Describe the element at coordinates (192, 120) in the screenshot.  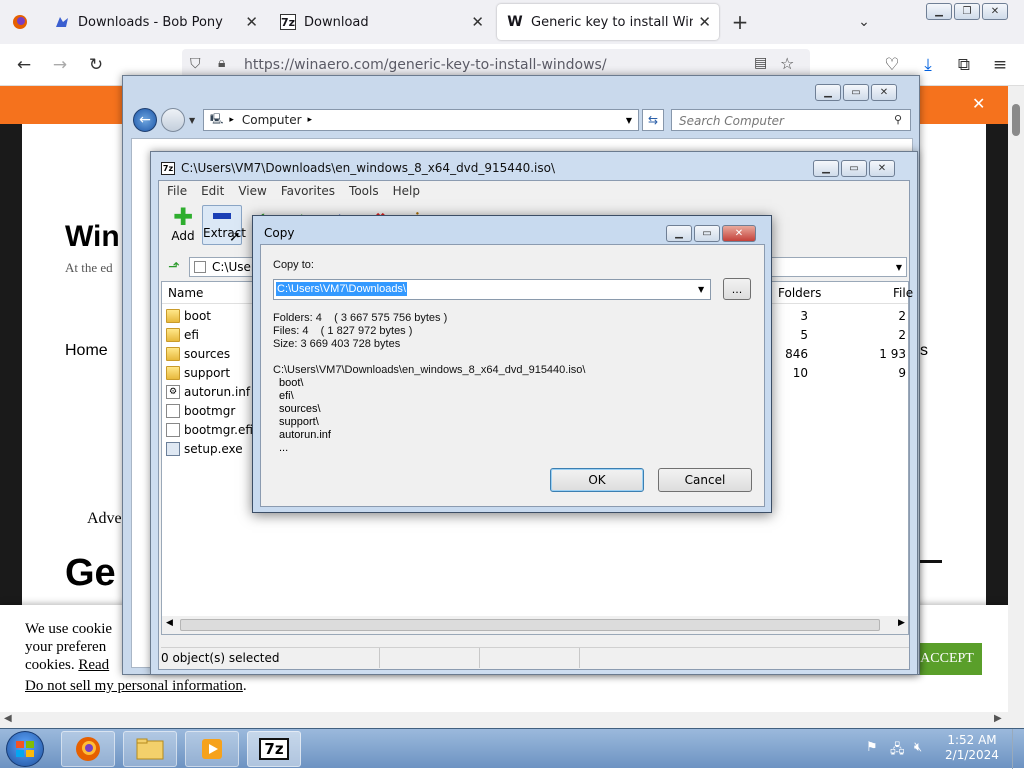
I see `recent-pages-icon: ▼` at that location.